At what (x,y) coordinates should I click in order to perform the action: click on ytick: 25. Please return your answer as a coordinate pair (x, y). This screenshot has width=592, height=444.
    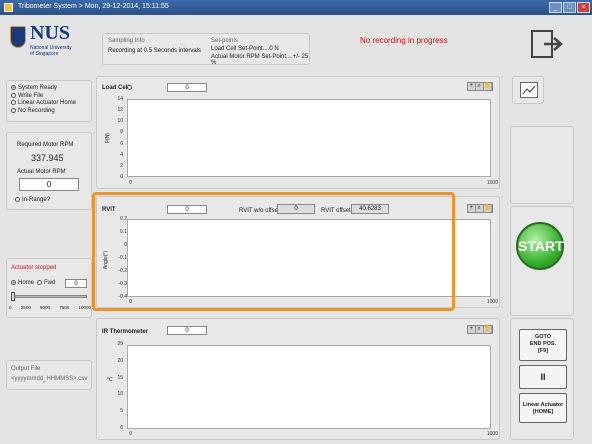
    Looking at the image, I should click on (120, 344).